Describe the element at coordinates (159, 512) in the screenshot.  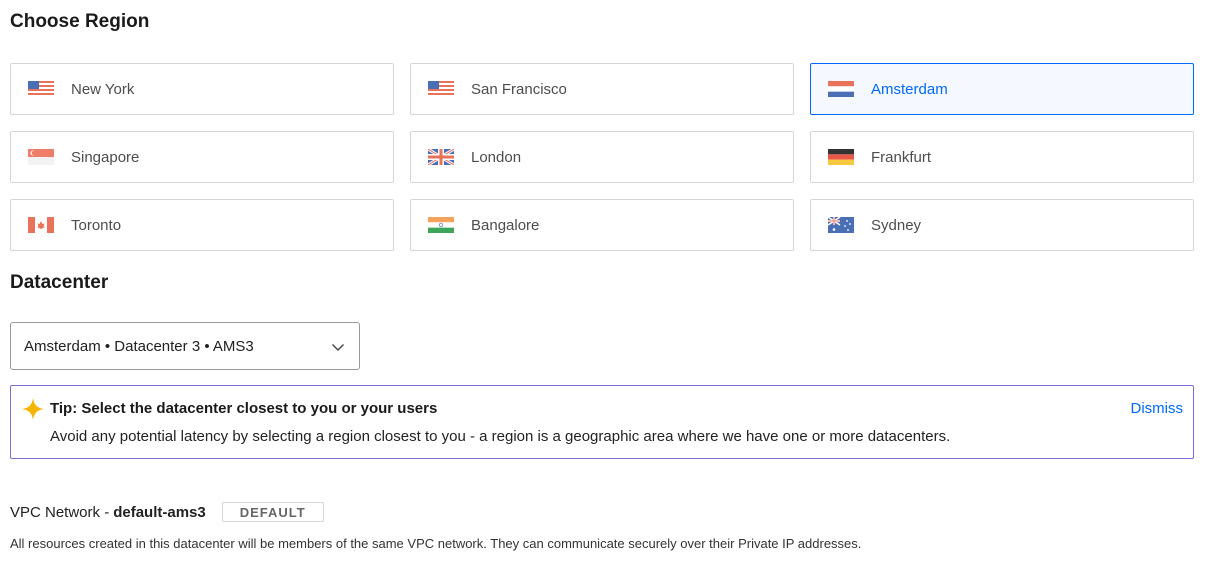
I see `vpc-name: default-ams3` at that location.